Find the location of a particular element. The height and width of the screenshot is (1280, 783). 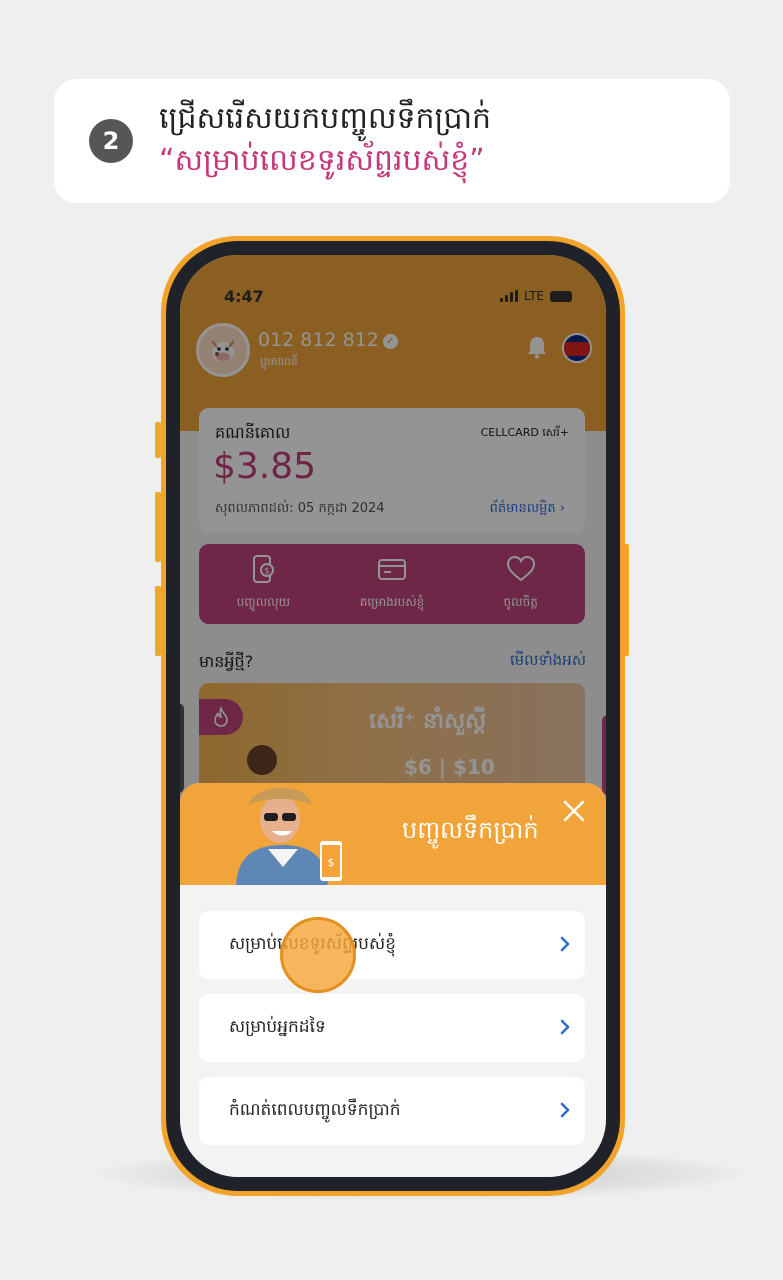

step-instruction: ជ្រើសរើសយកបញ្ចូលទឹកប្រាក់ is located at coordinates (325, 118).